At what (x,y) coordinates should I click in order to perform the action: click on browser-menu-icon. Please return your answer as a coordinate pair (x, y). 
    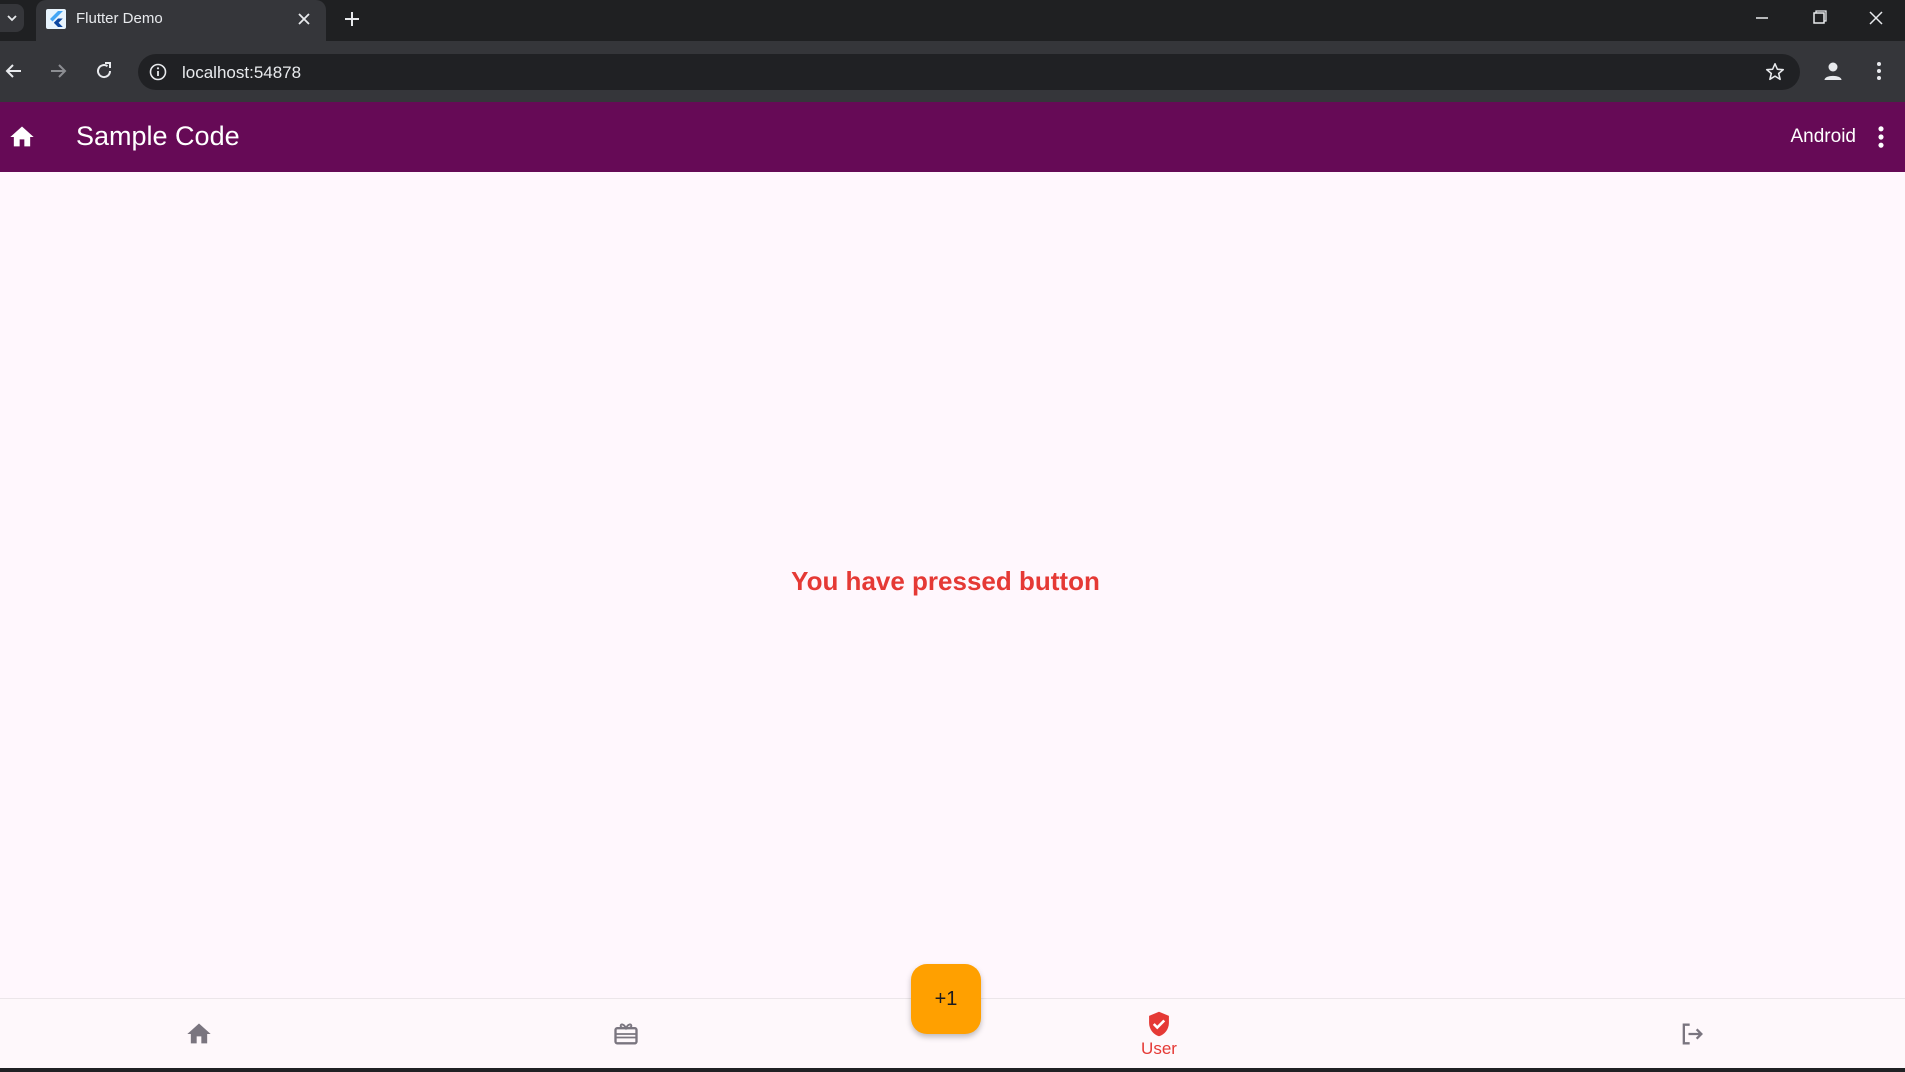
    Looking at the image, I should click on (1879, 71).